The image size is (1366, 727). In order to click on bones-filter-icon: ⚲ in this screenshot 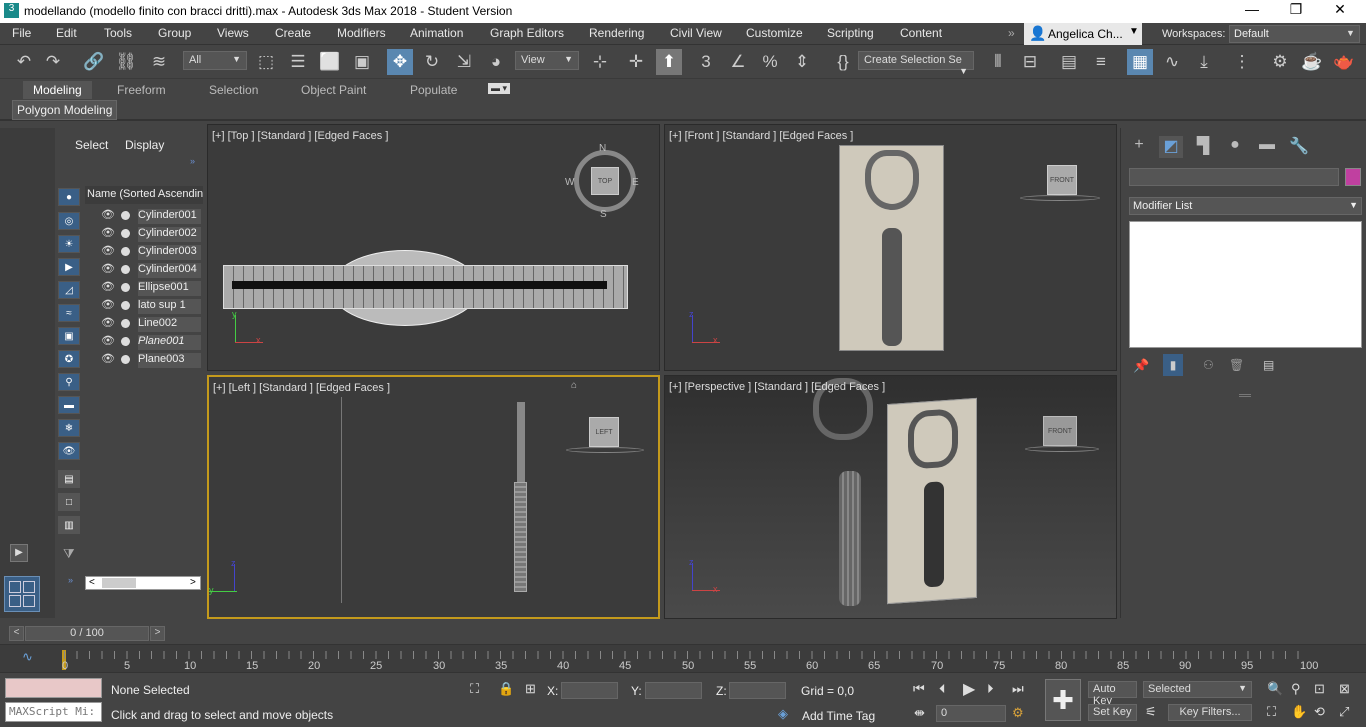, I will do `click(69, 382)`.